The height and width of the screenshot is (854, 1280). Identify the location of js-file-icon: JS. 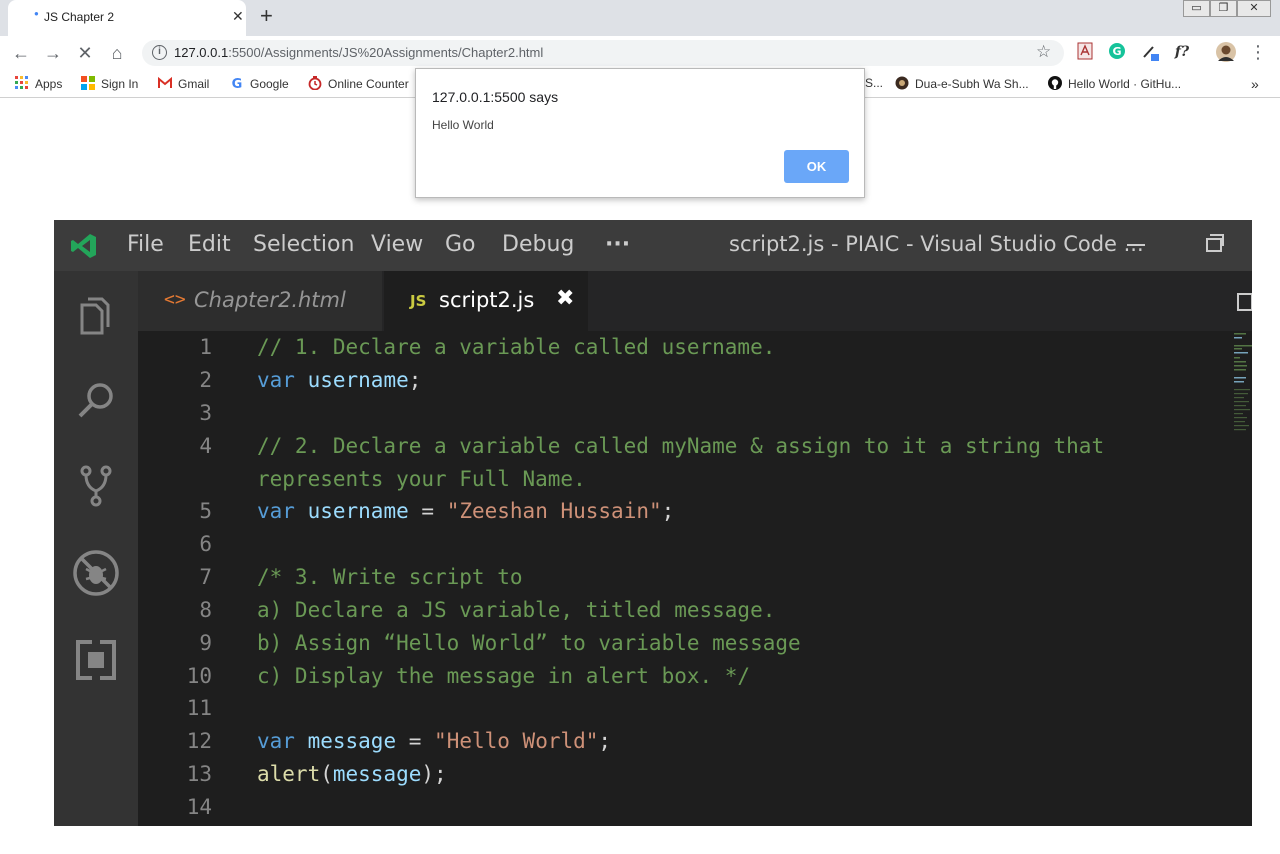
(418, 301).